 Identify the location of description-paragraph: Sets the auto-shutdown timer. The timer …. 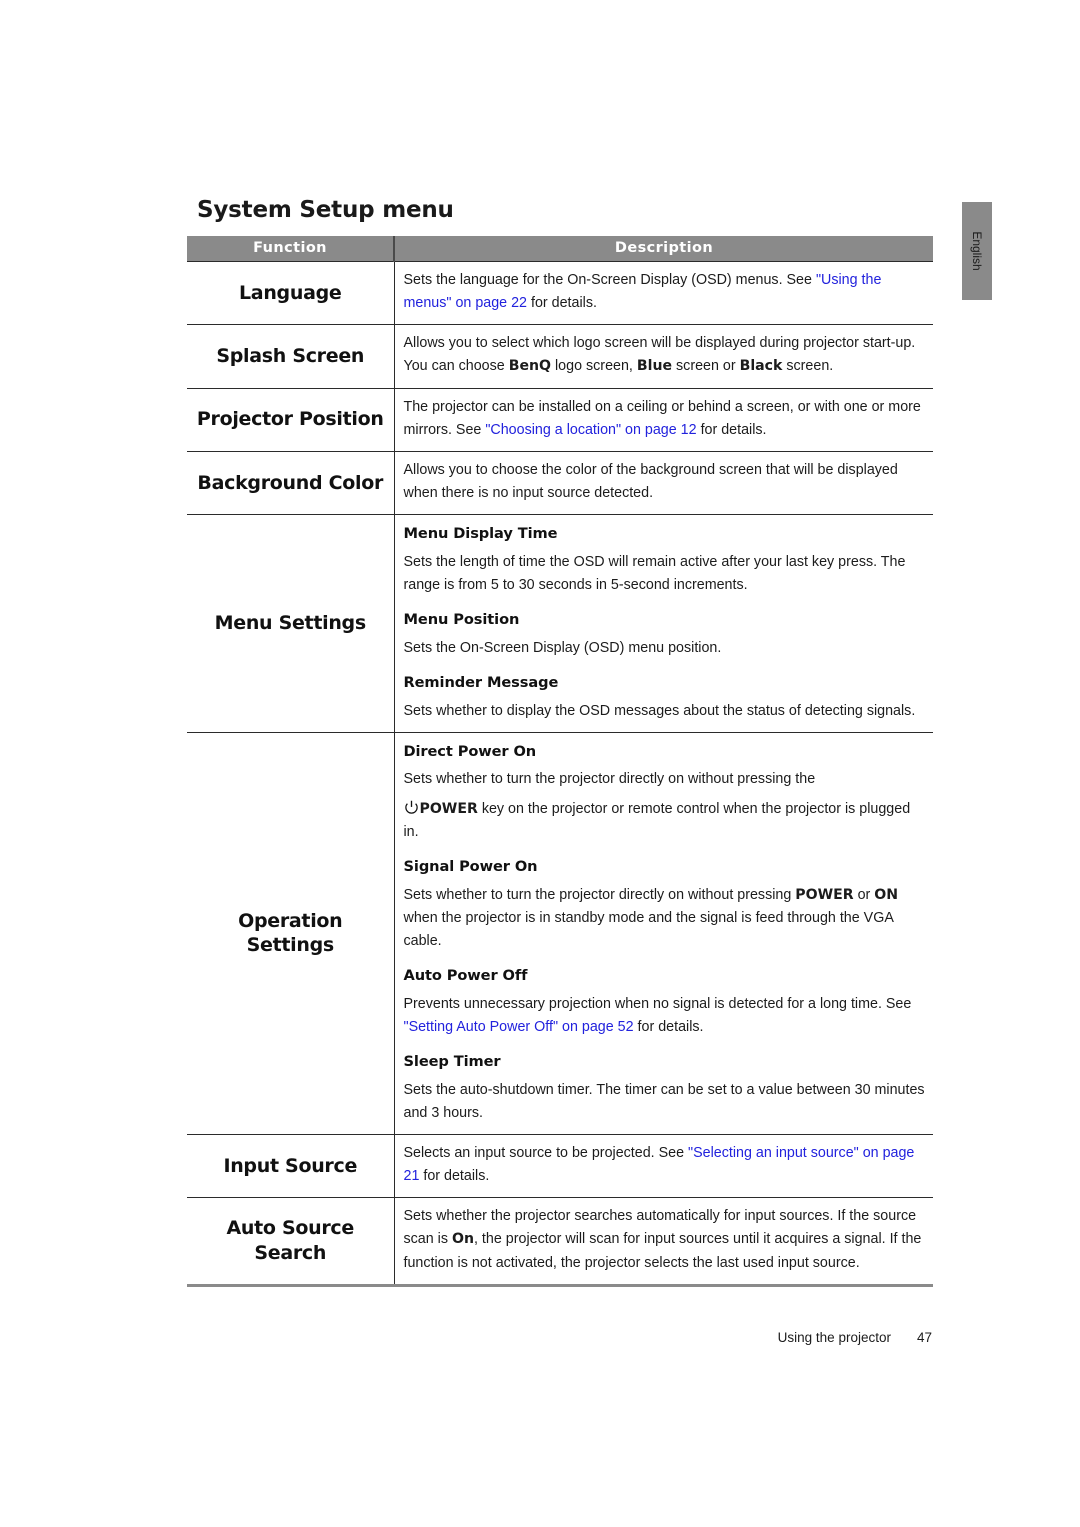
(664, 1101).